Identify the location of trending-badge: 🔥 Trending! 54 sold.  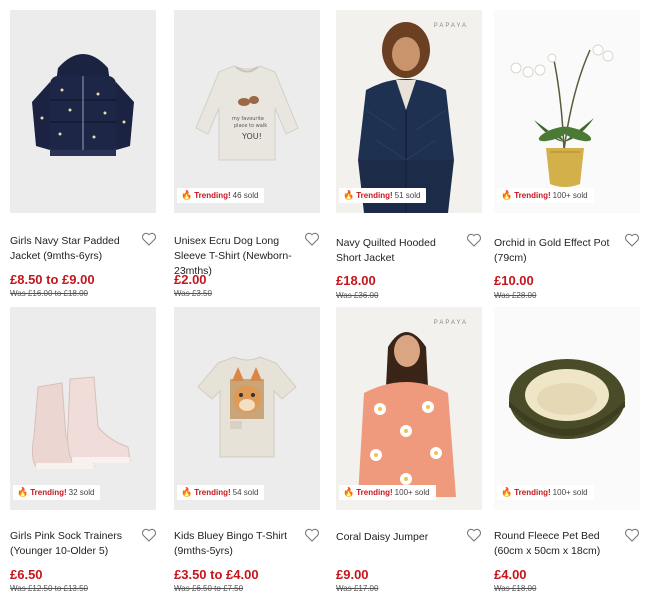
(221, 492).